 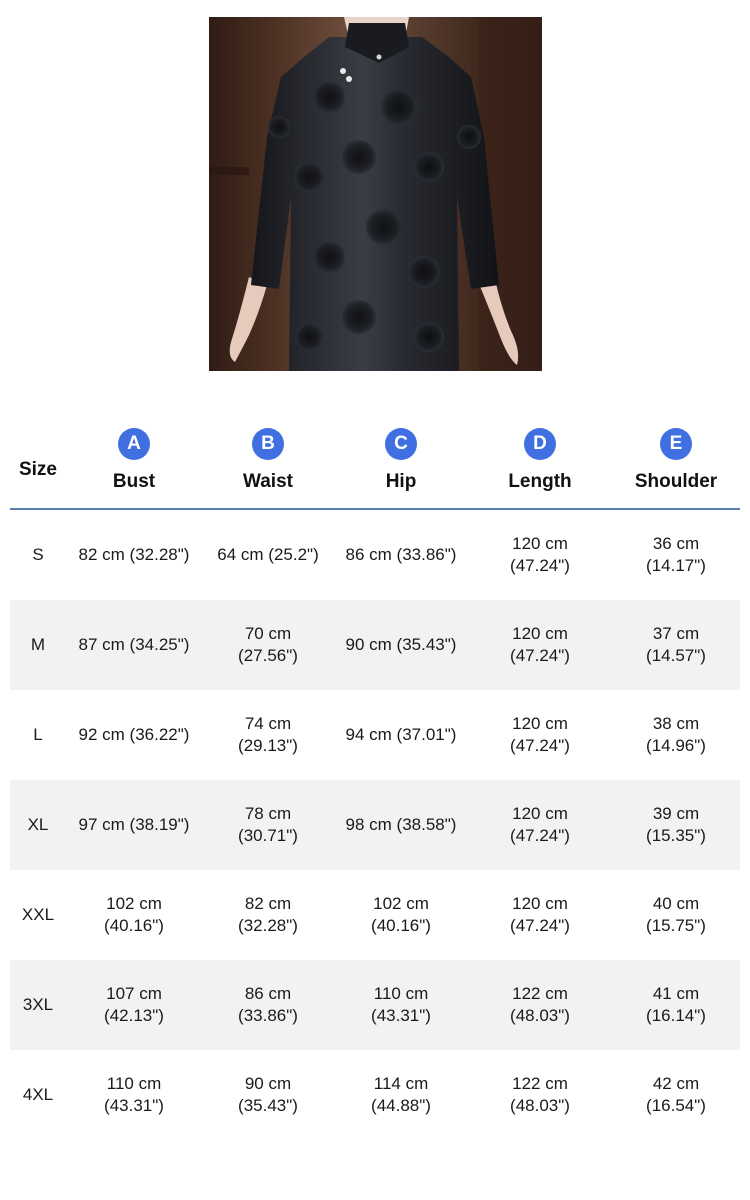 I want to click on shoulder-column-header: E Shoulder, so click(x=676, y=464).